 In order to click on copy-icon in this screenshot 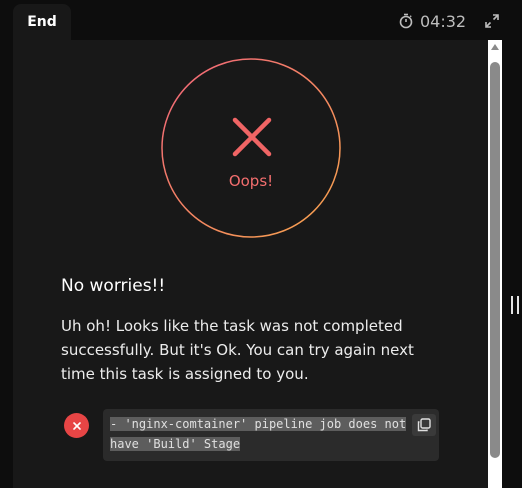, I will do `click(424, 425)`.